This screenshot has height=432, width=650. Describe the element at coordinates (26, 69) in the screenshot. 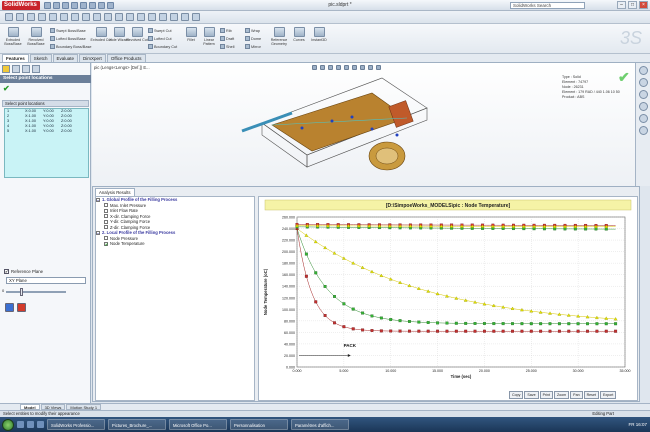

I see `configuration-icon` at that location.